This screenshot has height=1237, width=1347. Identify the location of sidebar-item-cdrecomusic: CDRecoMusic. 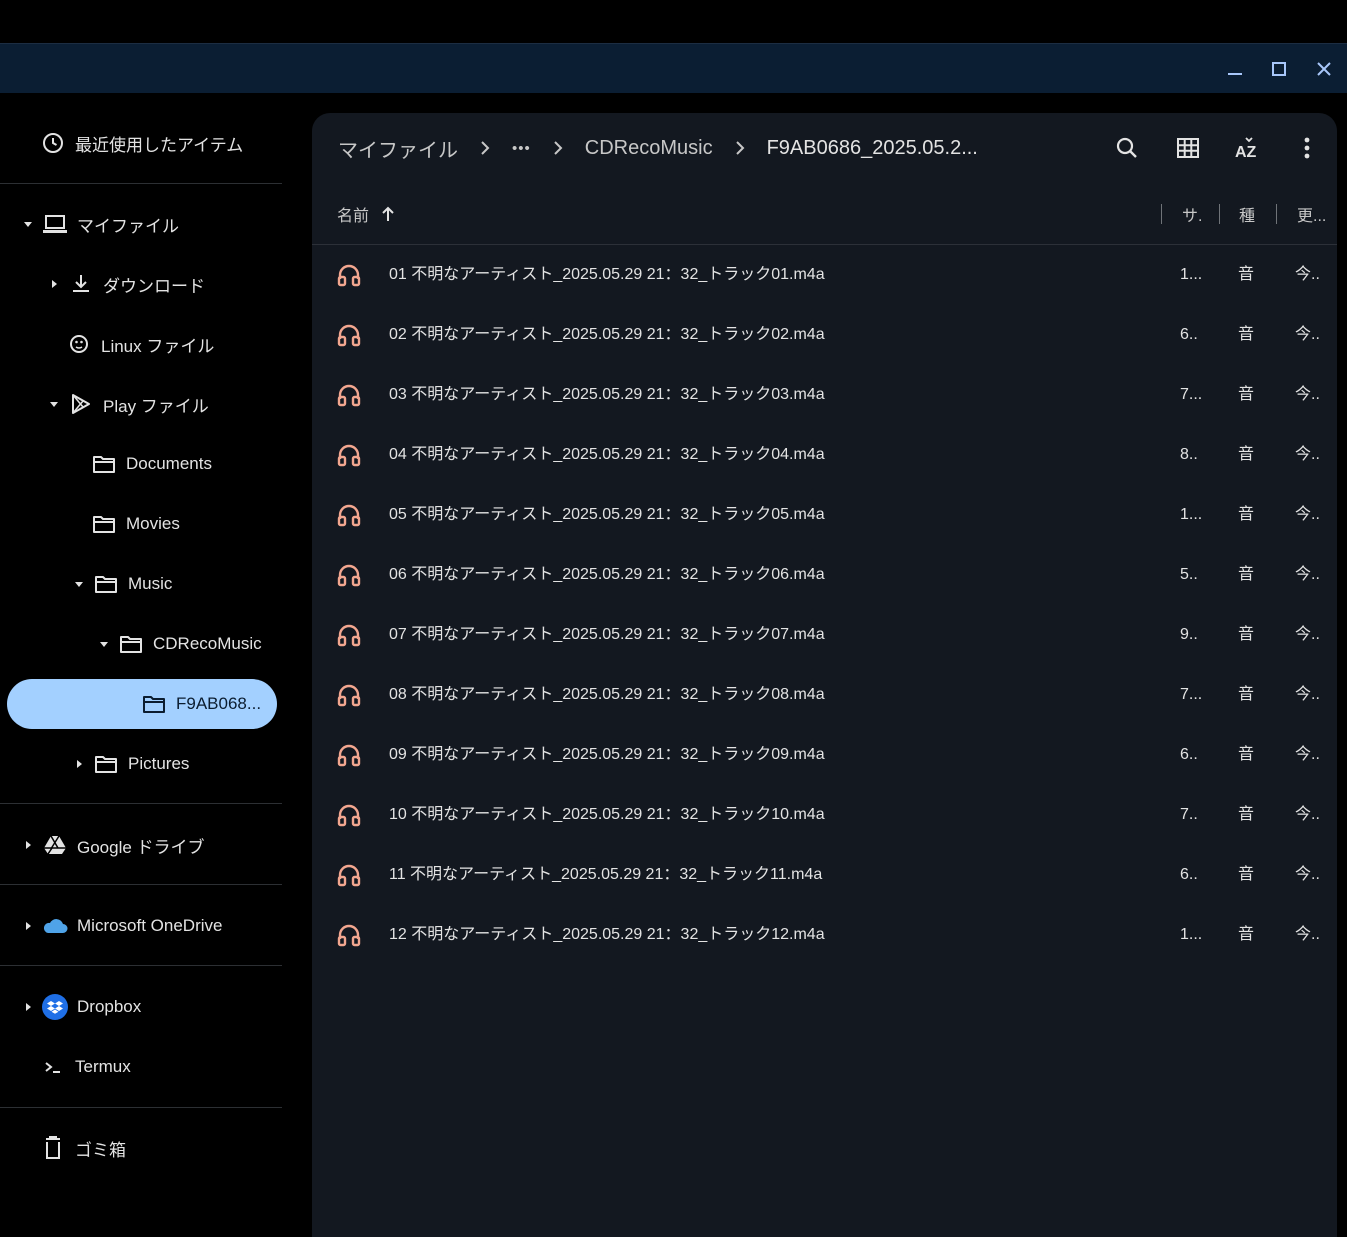
(180, 644).